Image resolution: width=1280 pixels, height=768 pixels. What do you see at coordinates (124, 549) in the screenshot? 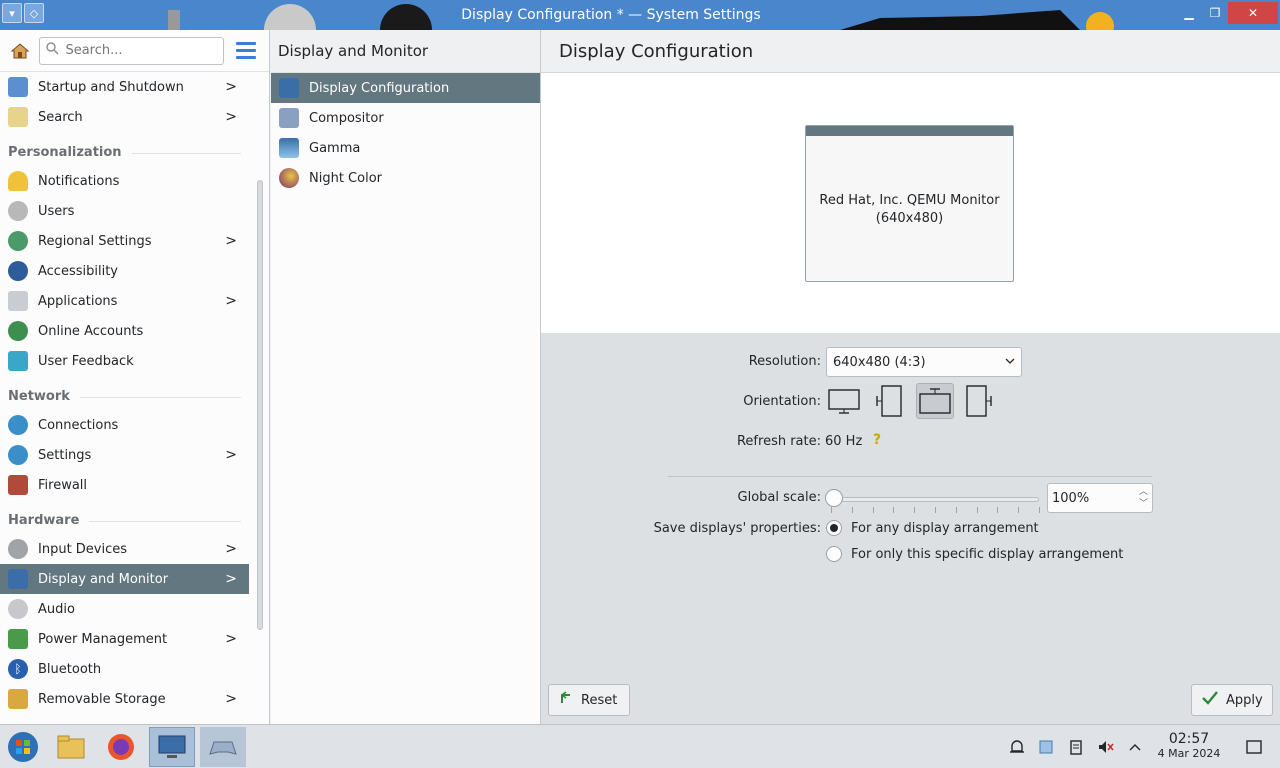
I see `sidebar-item-input-devices: Input Devices >` at bounding box center [124, 549].